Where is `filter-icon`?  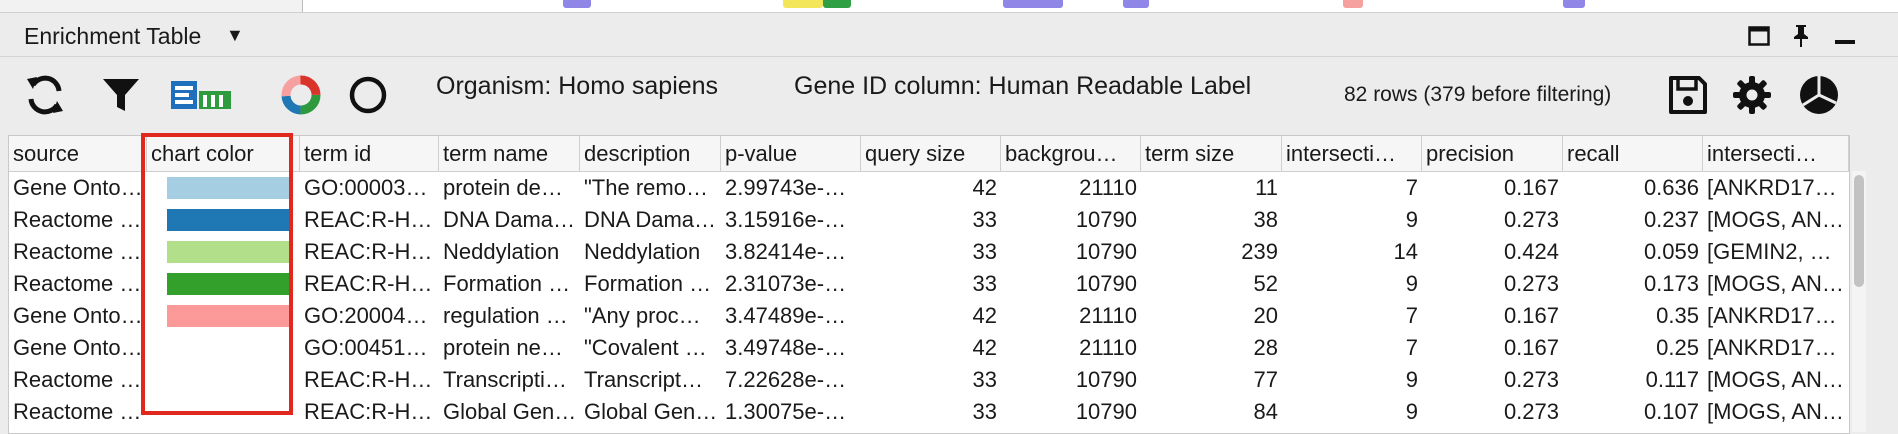 filter-icon is located at coordinates (121, 95).